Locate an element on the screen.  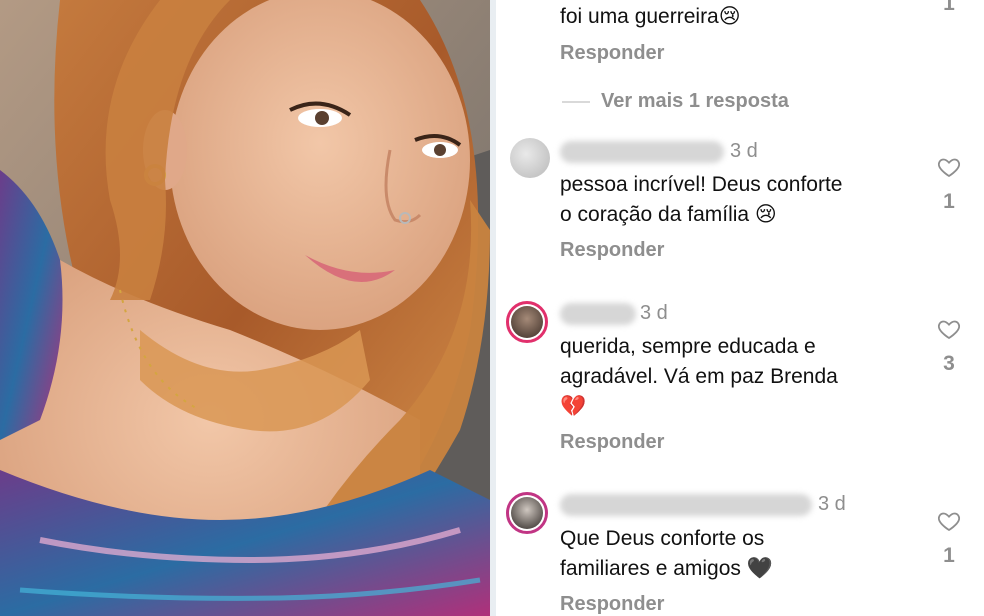
comment-text: o coração da família 😢 is located at coordinates (668, 214).